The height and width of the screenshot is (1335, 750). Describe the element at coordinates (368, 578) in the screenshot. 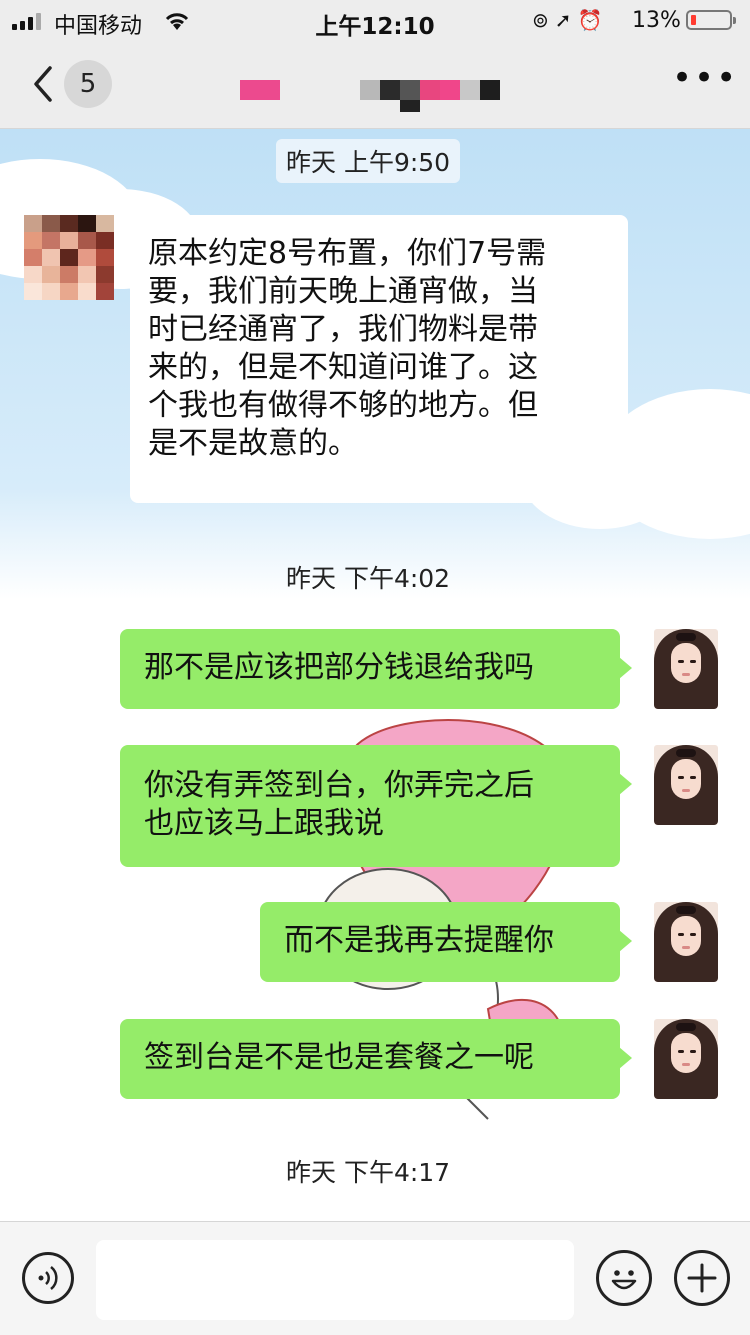

I see `timestamp: 昨天 下午4:02` at that location.